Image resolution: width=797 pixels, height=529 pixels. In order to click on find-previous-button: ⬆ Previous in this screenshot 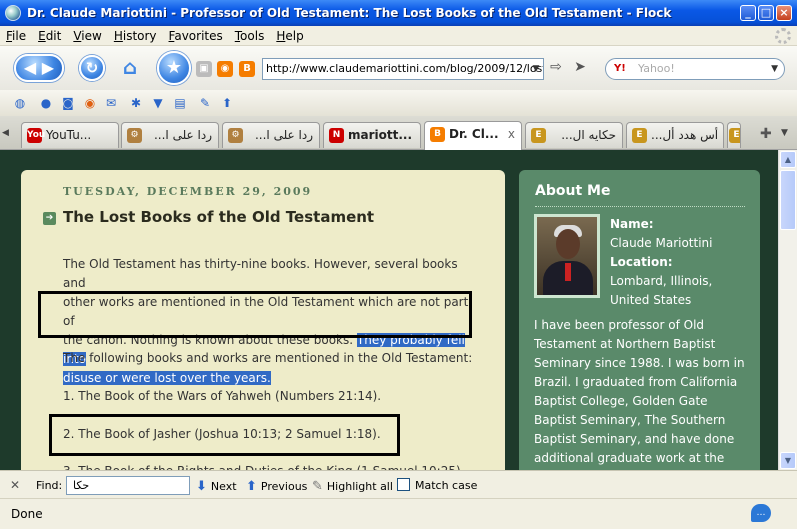, I will do `click(276, 486)`.